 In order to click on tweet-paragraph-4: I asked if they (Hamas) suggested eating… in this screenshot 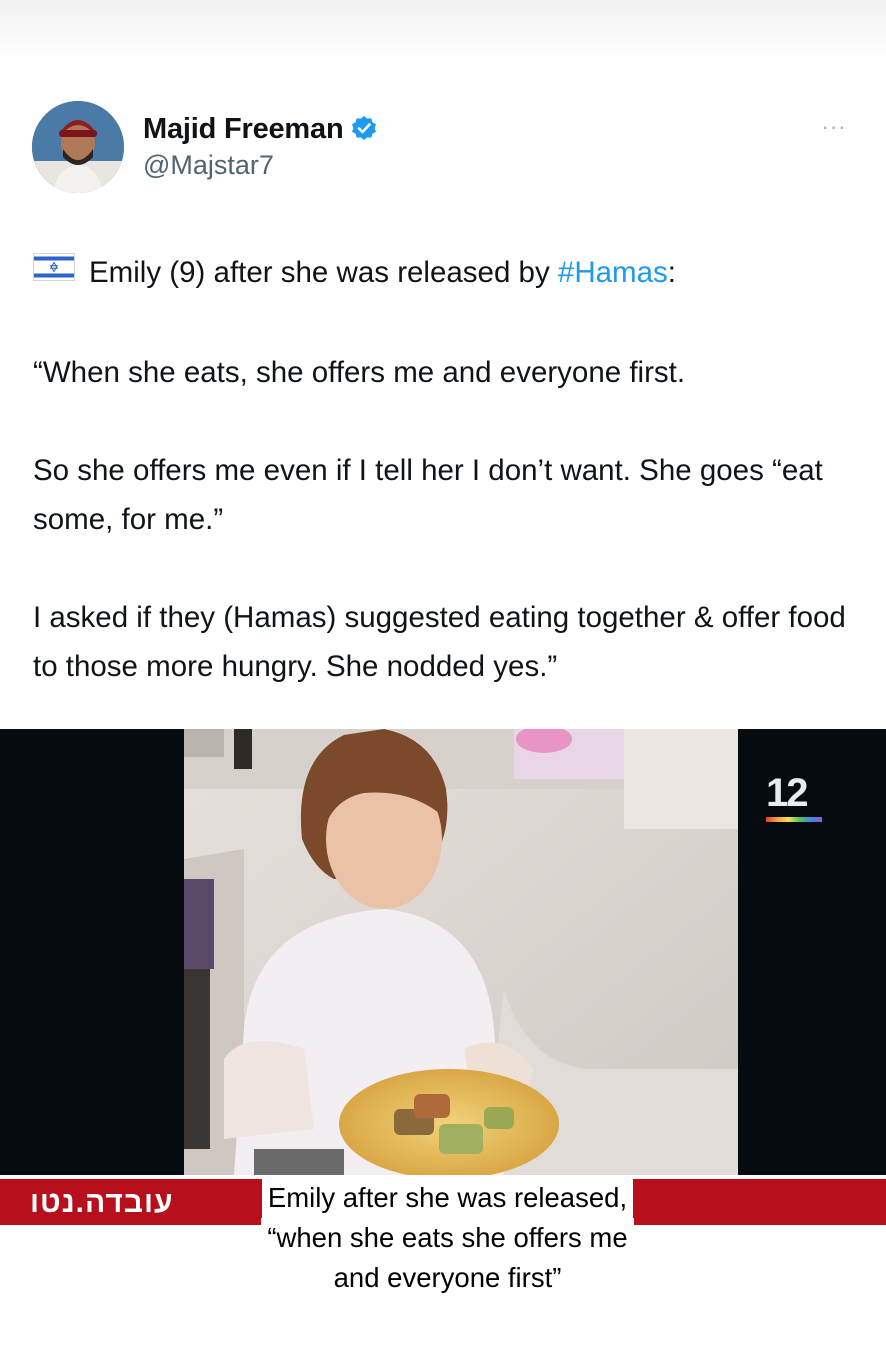, I will do `click(439, 641)`.